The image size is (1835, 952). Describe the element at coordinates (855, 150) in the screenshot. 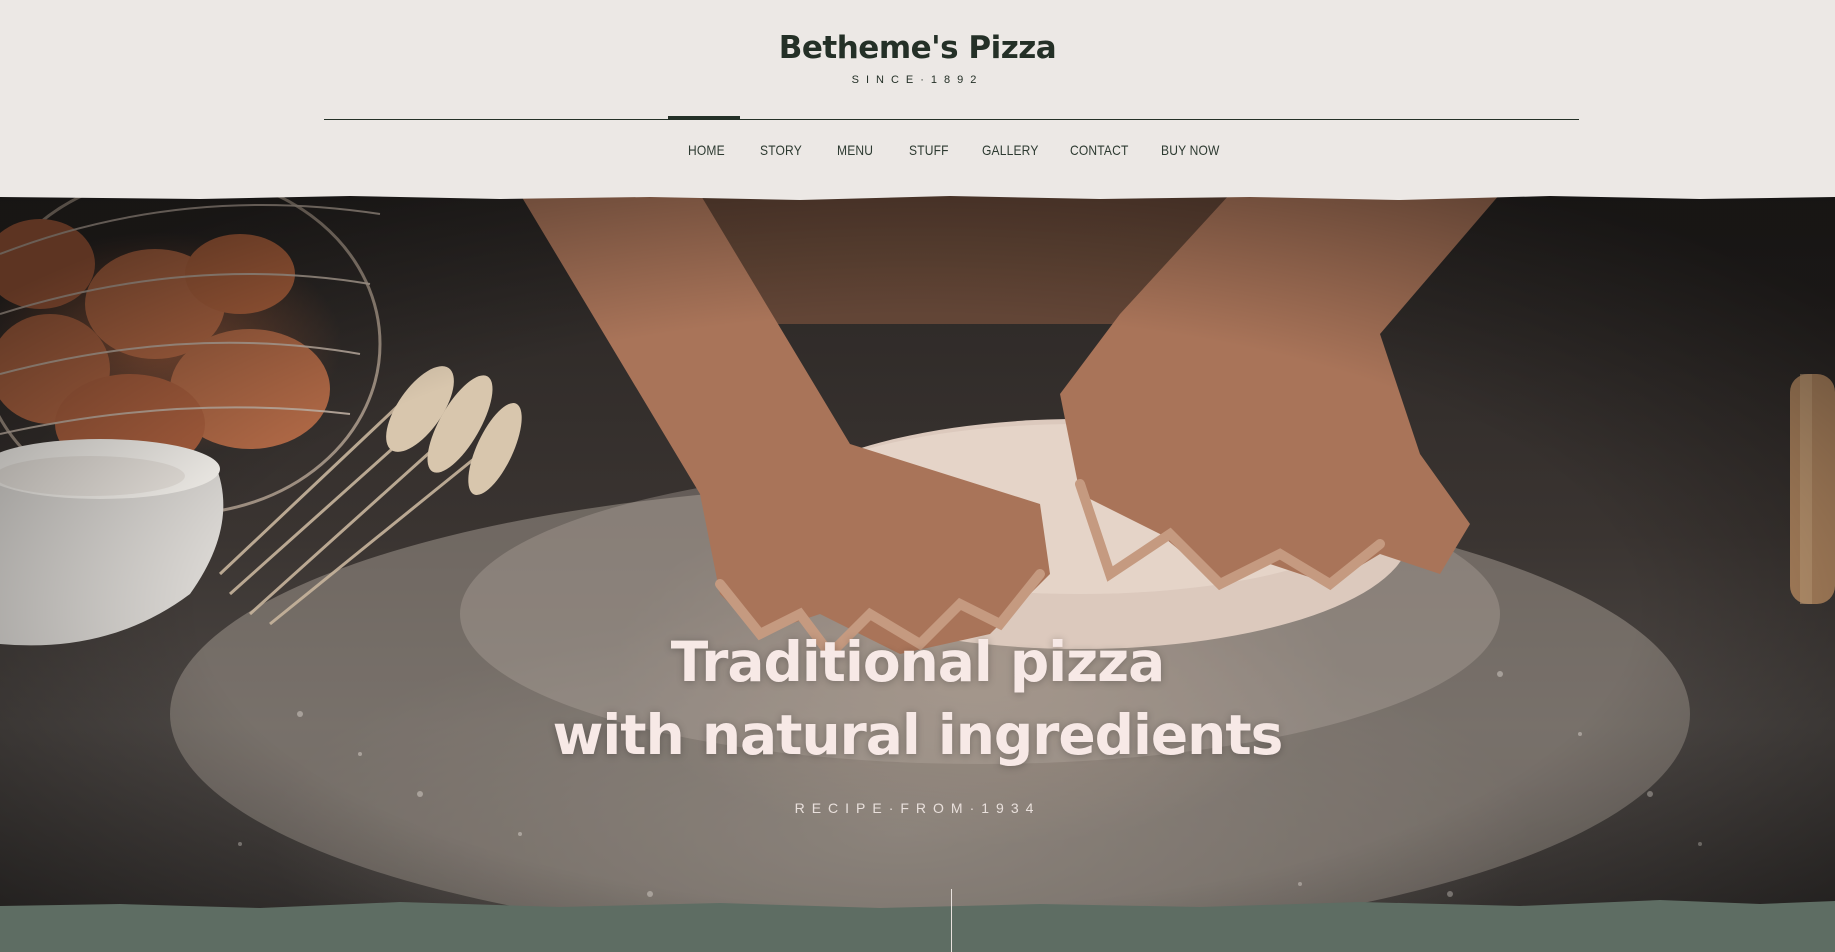

I see `nav-item-menu: MENU` at that location.